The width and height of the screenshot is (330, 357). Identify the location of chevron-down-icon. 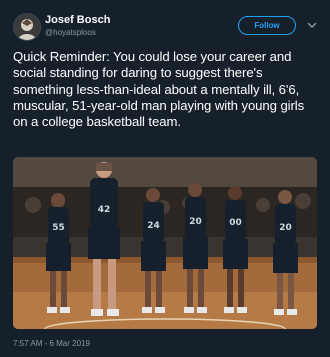
(312, 25).